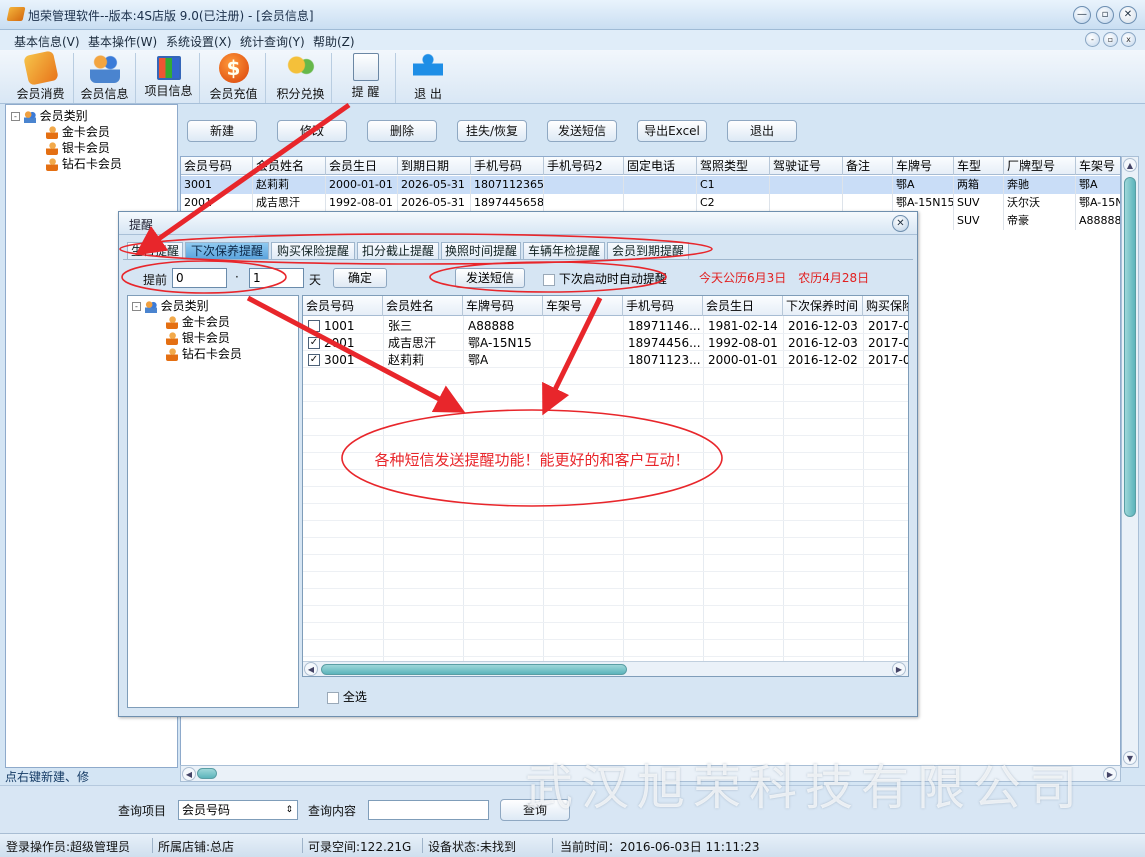  I want to click on column-header: 车架号, so click(1098, 166).